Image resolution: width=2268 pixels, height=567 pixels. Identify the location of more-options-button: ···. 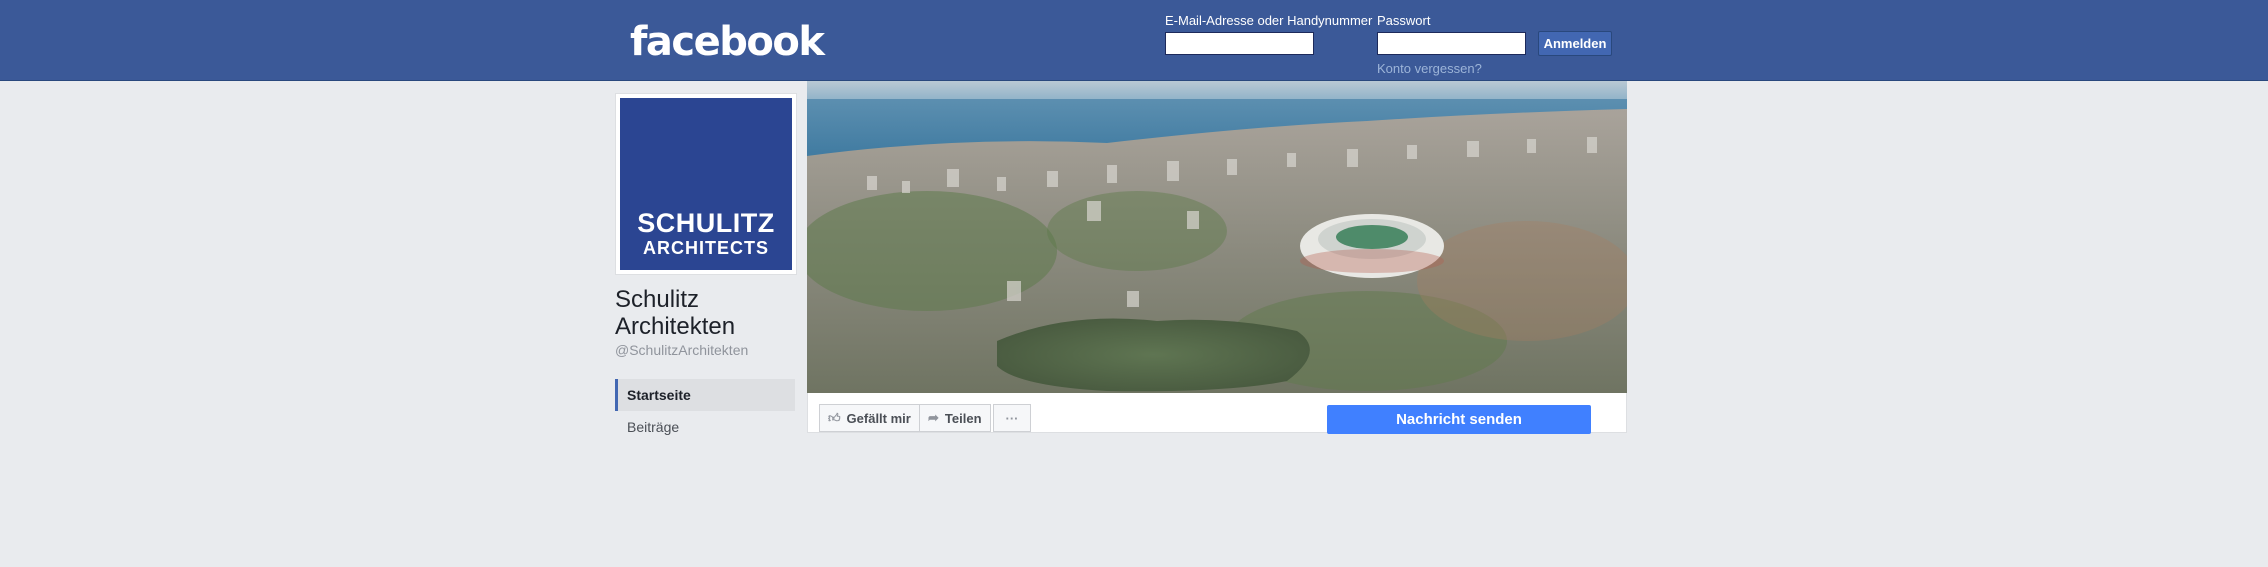
(1012, 418).